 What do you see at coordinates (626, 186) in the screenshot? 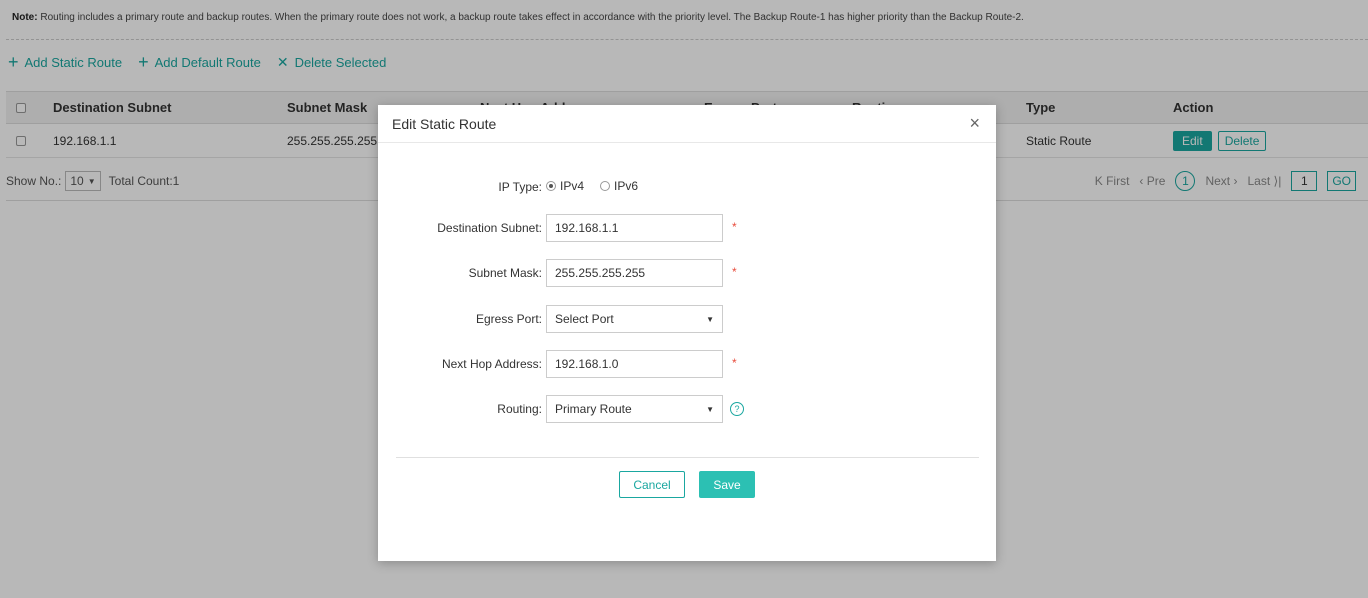
I see `ipv6-label: IPv6` at bounding box center [626, 186].